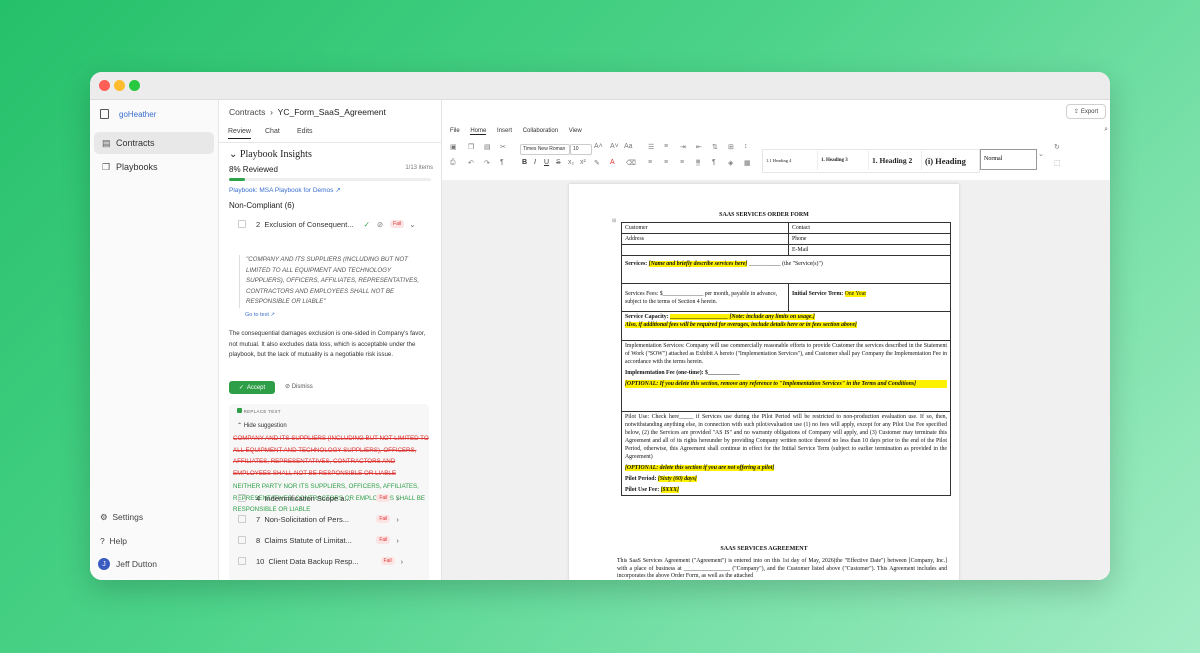  What do you see at coordinates (818, 294) in the screenshot?
I see `term-label: Initial Service Term:` at bounding box center [818, 294].